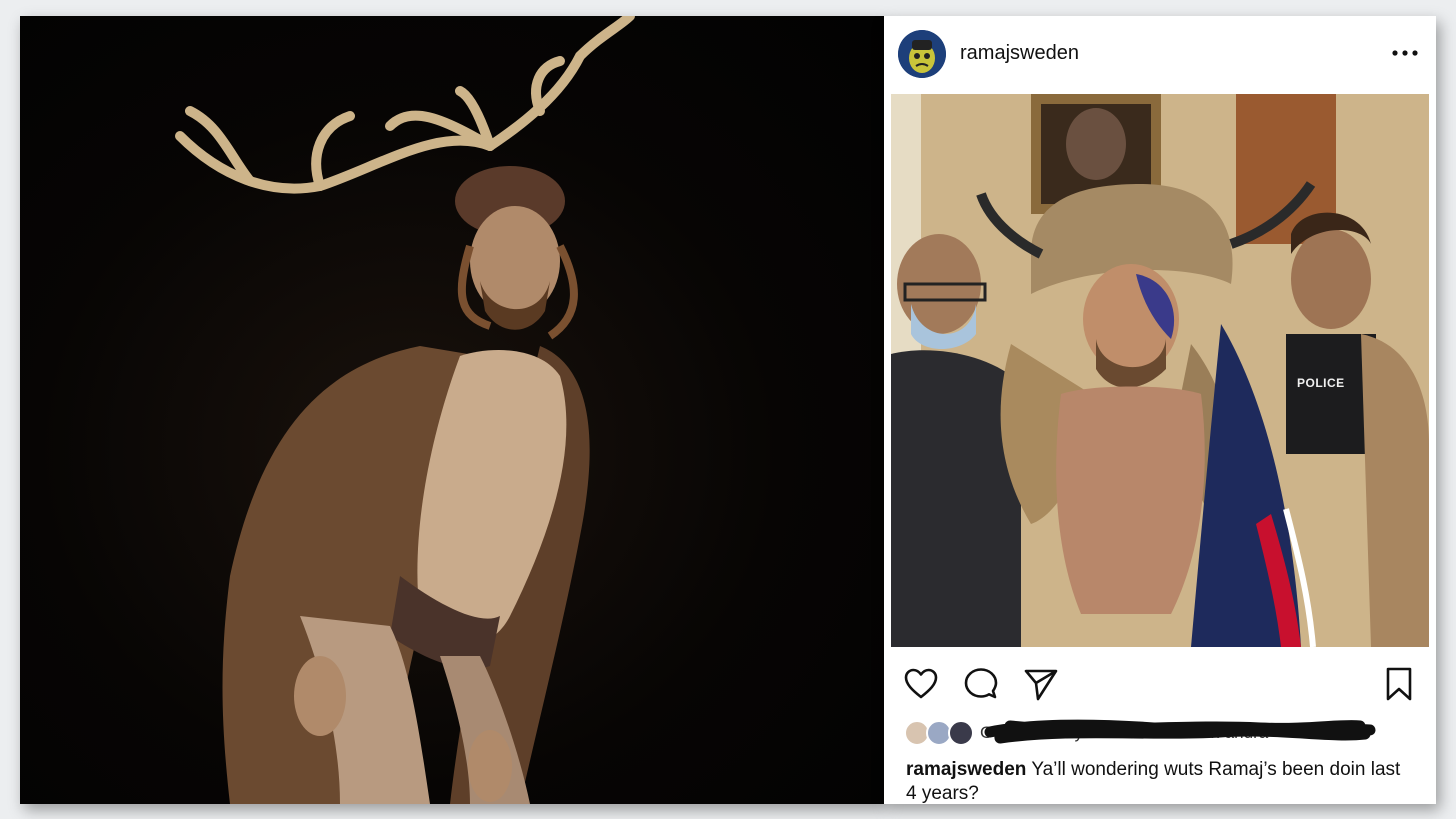 Image resolution: width=1456 pixels, height=819 pixels. What do you see at coordinates (1124, 733) in the screenshot?
I see `liked-by-text: Gilla av fannytwardomanski och andra` at bounding box center [1124, 733].